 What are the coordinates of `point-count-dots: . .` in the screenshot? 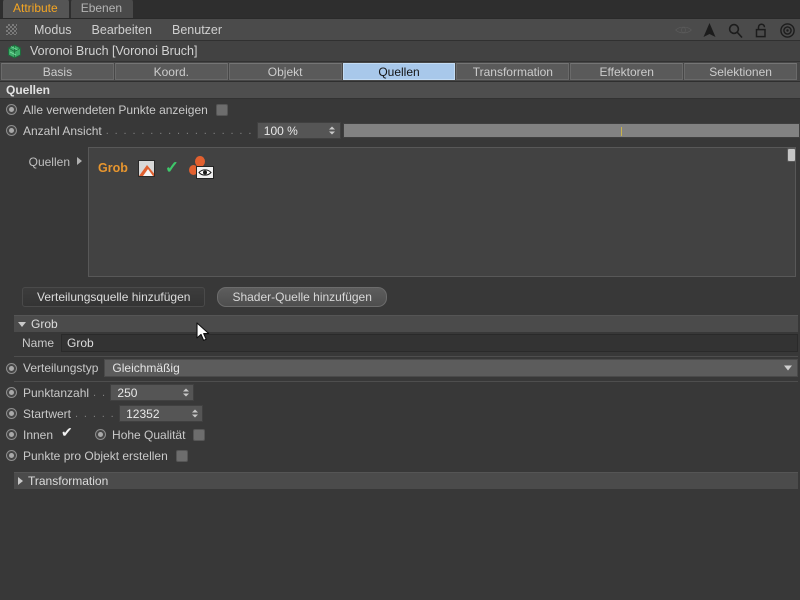 It's located at (100, 392).